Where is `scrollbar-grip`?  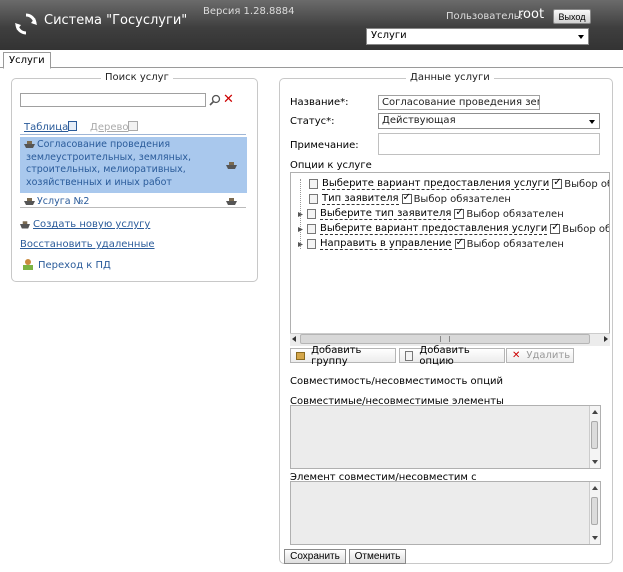
scrollbar-grip is located at coordinates (445, 339).